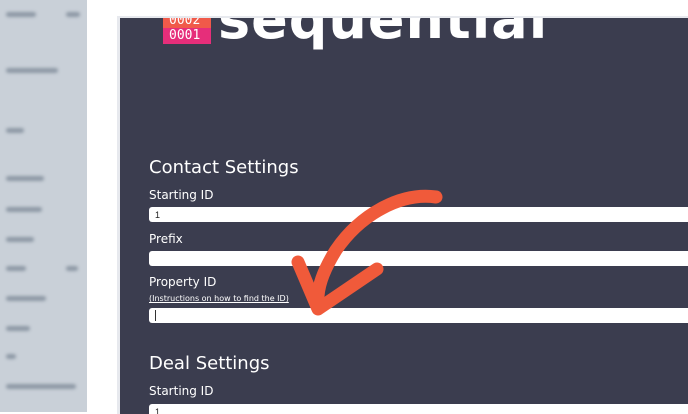 The image size is (688, 414). What do you see at coordinates (43, 206) in the screenshot?
I see `blurred-sidebar` at bounding box center [43, 206].